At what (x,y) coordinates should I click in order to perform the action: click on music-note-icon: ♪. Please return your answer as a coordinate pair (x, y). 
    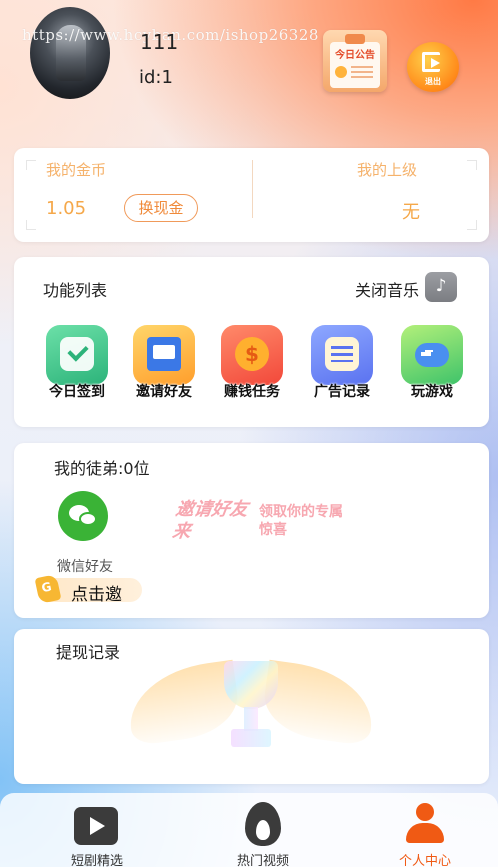
    Looking at the image, I should click on (441, 286).